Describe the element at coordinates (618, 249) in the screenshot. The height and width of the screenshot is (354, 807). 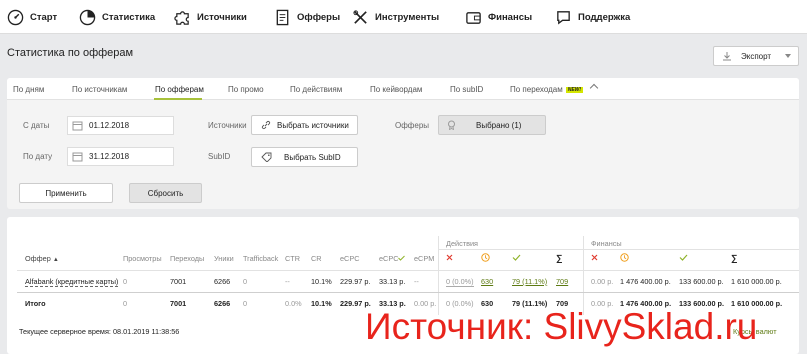
I see `group-header-divider` at that location.